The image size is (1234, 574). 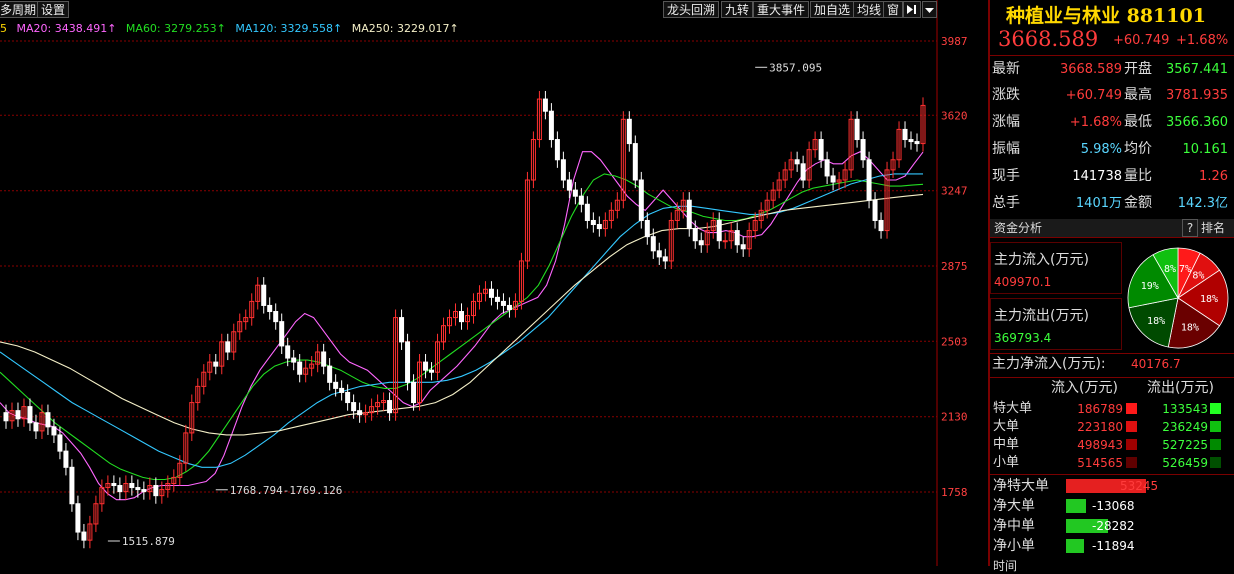 What do you see at coordinates (1138, 69) in the screenshot?
I see `quote-label: 开盘` at bounding box center [1138, 69].